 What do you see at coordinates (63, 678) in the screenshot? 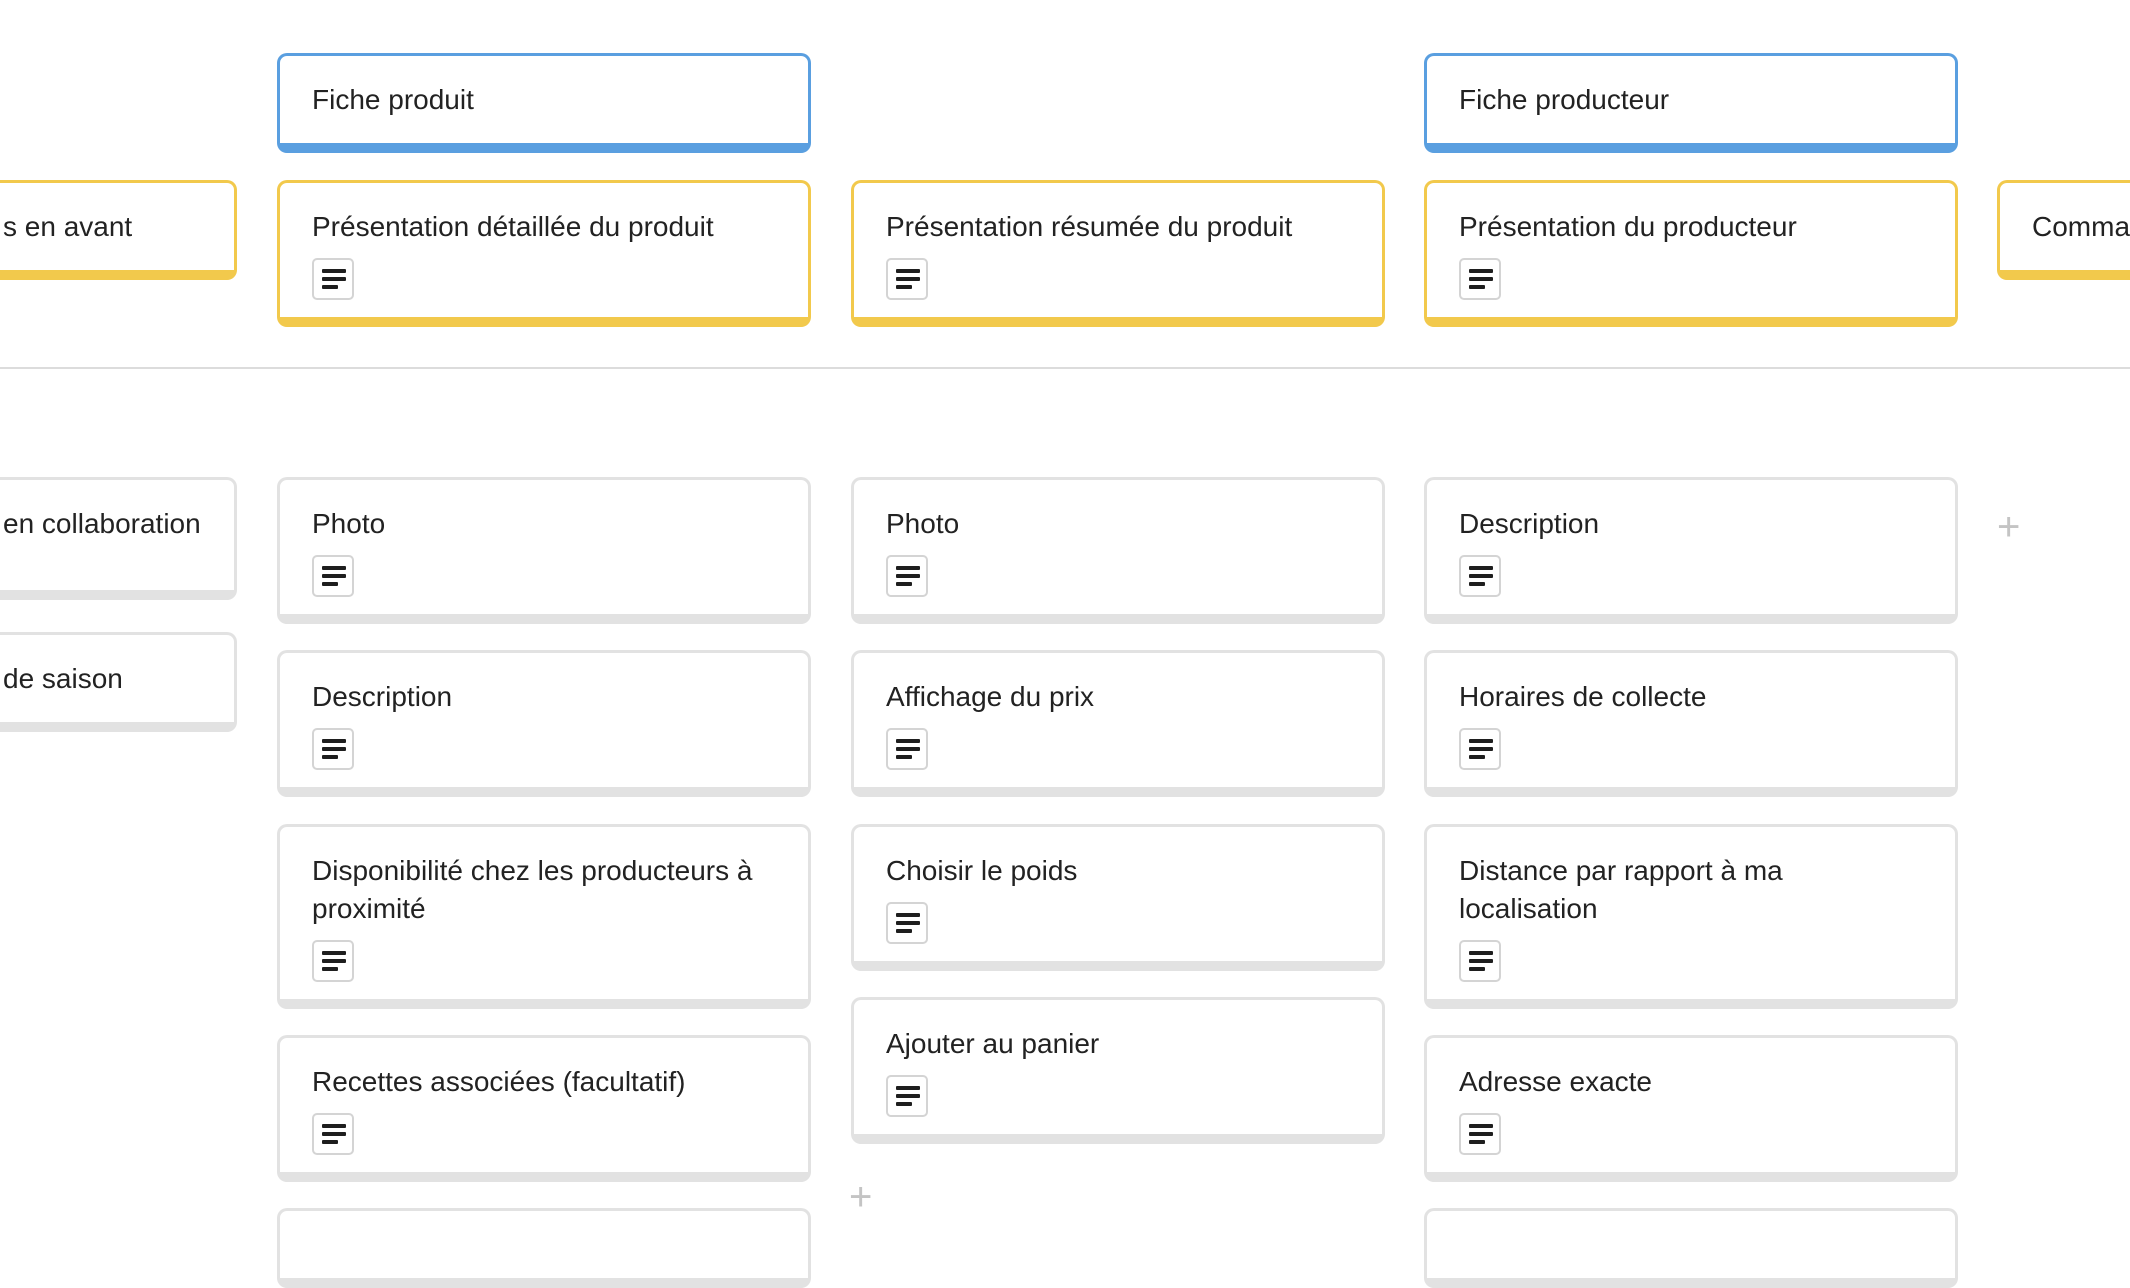
I see `card-title: de saison` at bounding box center [63, 678].